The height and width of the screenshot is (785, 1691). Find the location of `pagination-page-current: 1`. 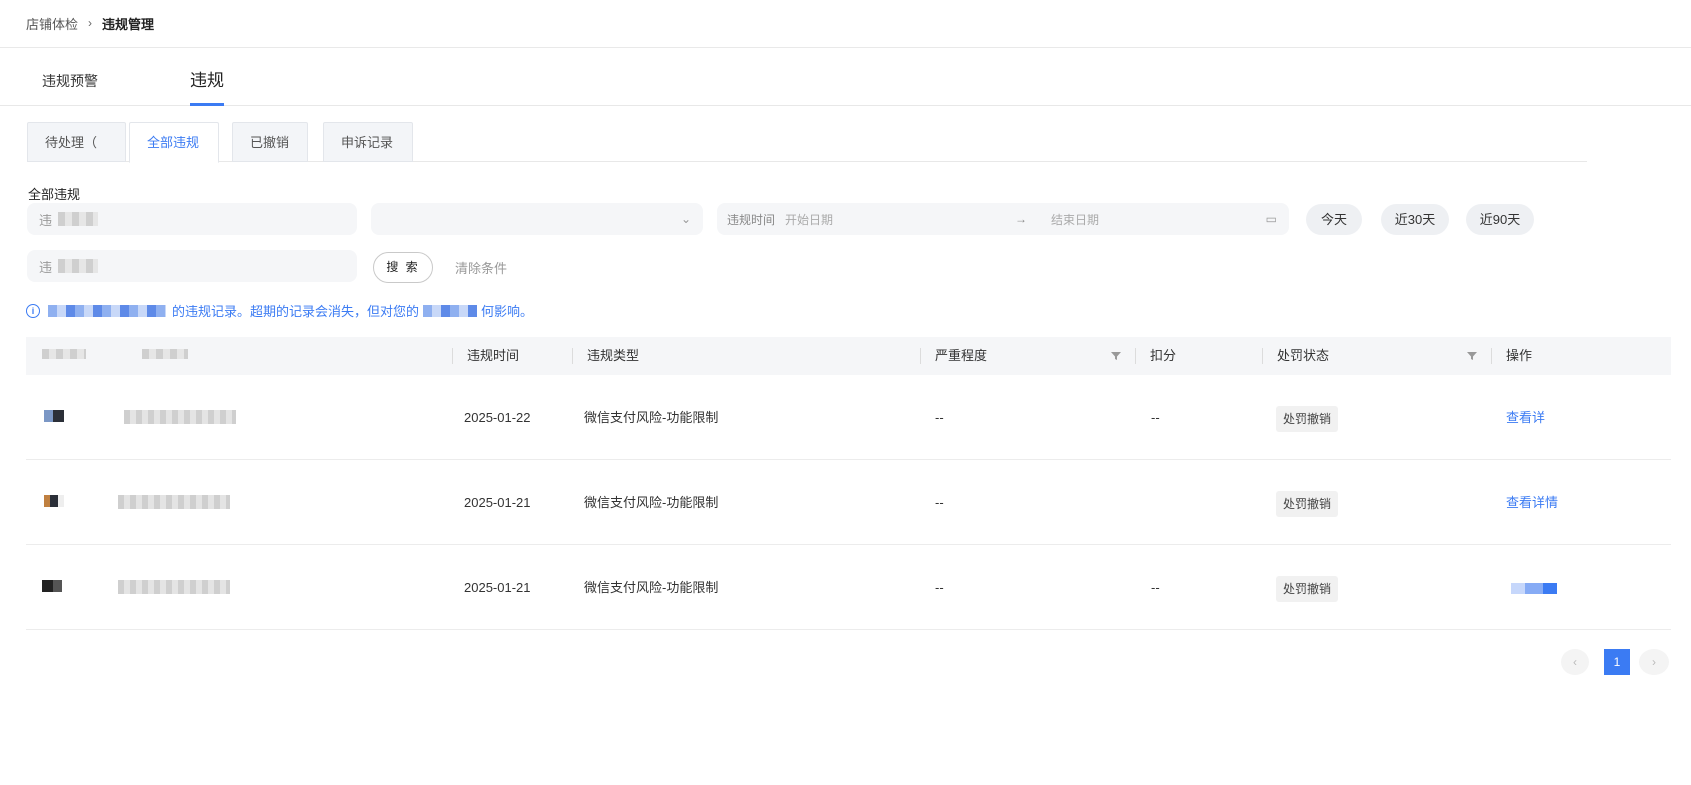

pagination-page-current: 1 is located at coordinates (1617, 662).